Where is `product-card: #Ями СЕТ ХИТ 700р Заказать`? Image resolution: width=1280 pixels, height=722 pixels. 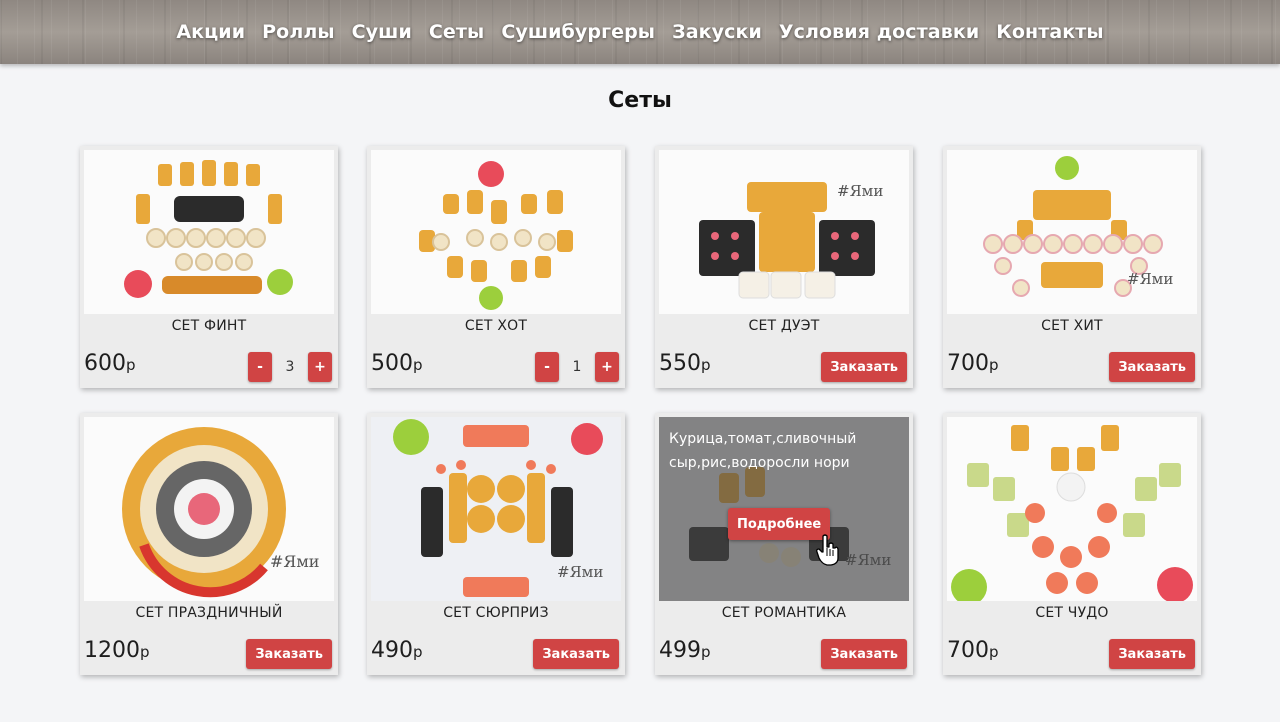 product-card: #Ями СЕТ ХИТ 700р Заказать is located at coordinates (1072, 267).